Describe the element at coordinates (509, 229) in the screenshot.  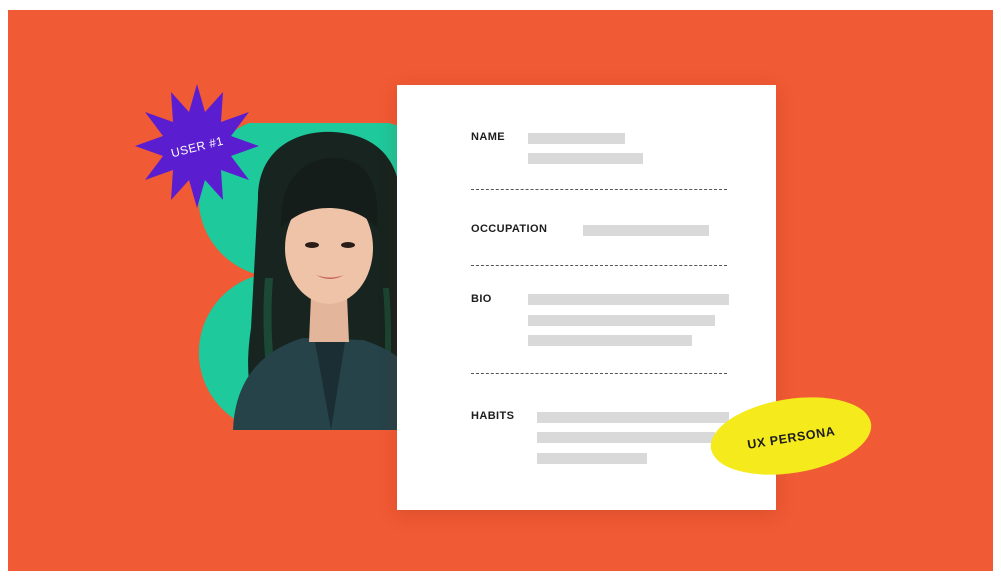
I see `occupation-label: OCCUPATION` at that location.